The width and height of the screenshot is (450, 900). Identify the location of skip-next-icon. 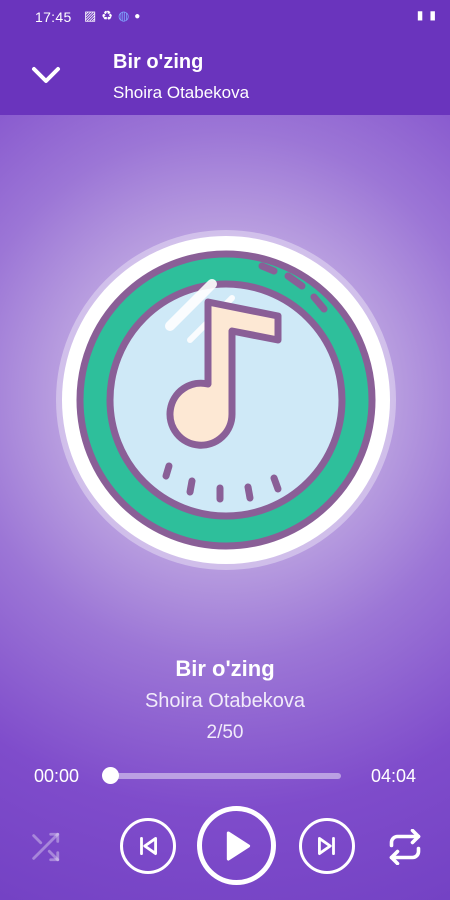
(326, 846).